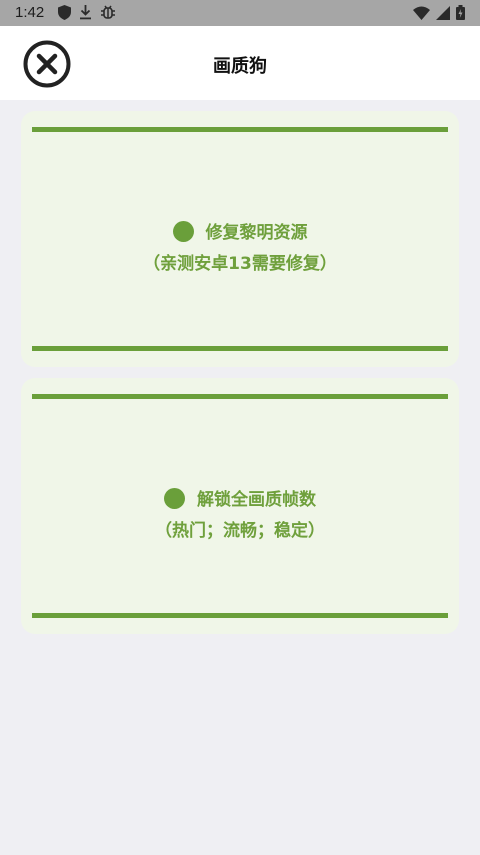 The image size is (480, 855). I want to click on card-title-row: 修复黎明资源, so click(240, 230).